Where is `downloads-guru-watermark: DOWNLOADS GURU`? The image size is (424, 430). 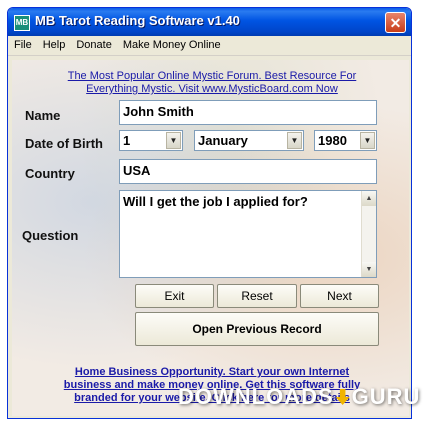 downloads-guru-watermark: DOWNLOADS GURU is located at coordinates (299, 397).